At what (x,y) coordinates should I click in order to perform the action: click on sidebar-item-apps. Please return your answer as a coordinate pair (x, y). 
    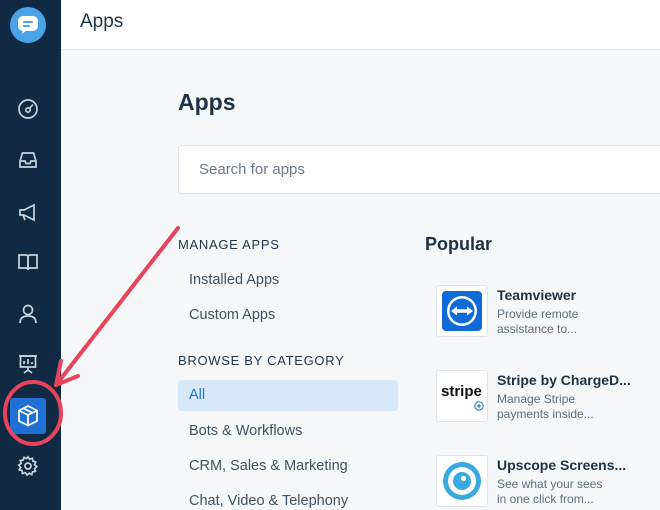
    Looking at the image, I should click on (28, 416).